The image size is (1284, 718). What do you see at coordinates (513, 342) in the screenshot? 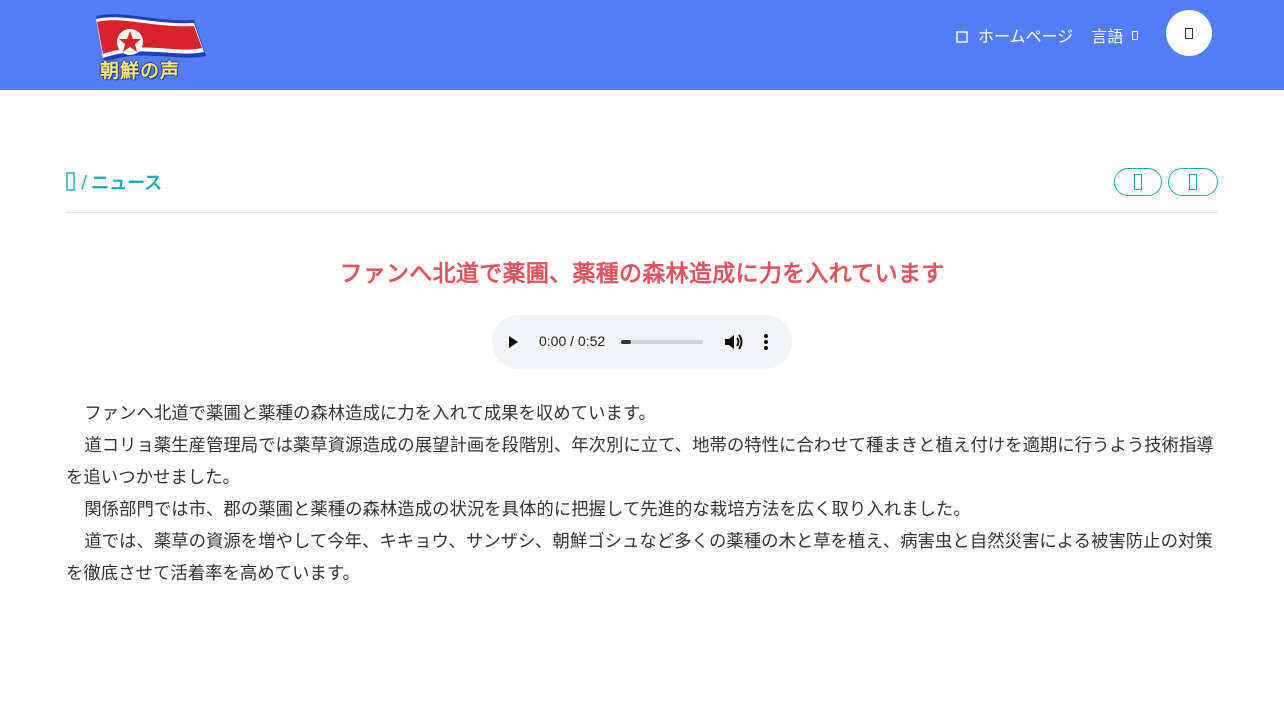
I see `play-icon` at bounding box center [513, 342].